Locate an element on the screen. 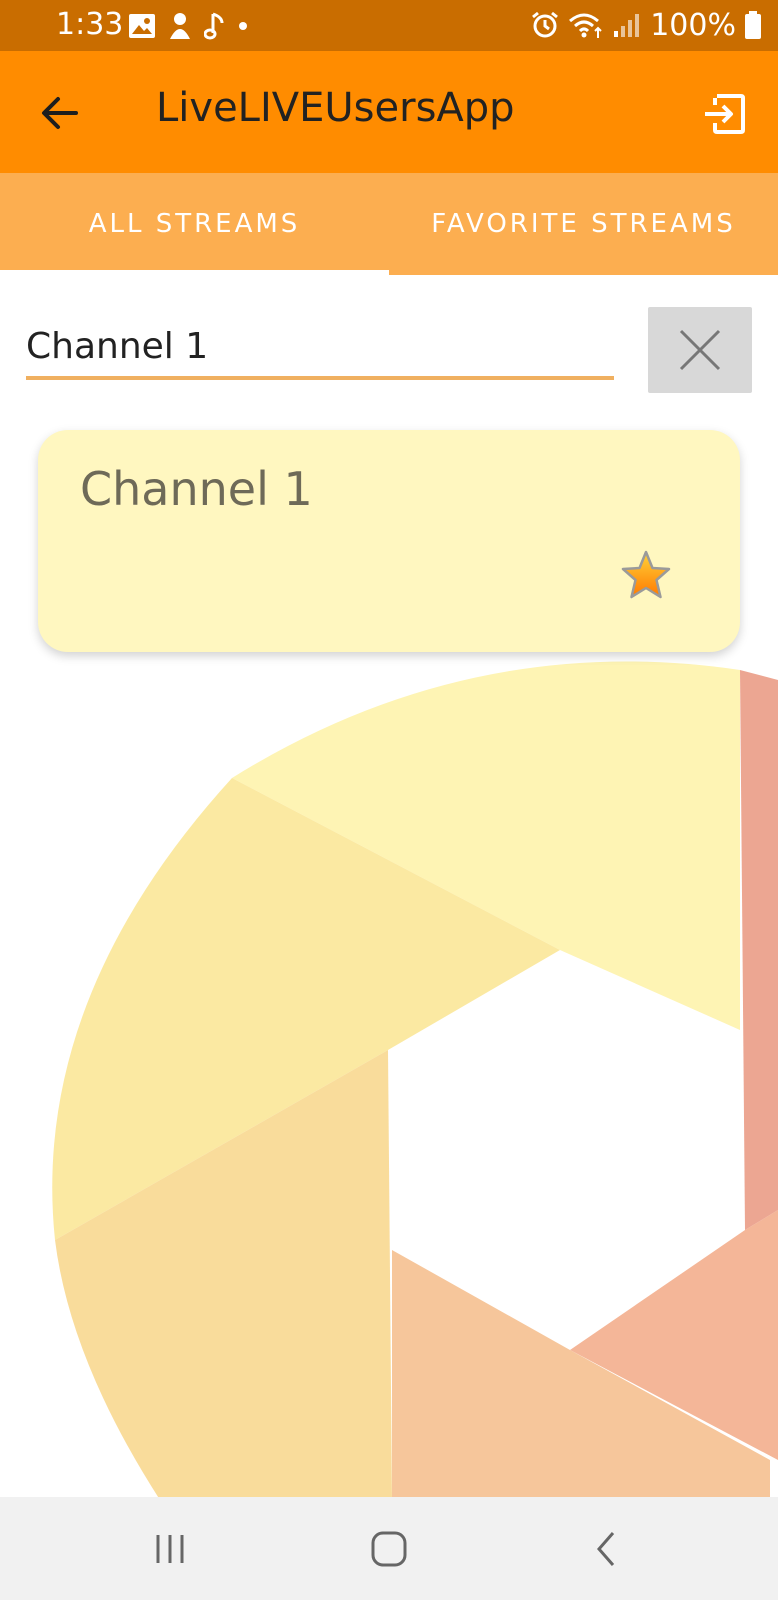  exit-button is located at coordinates (725, 114).